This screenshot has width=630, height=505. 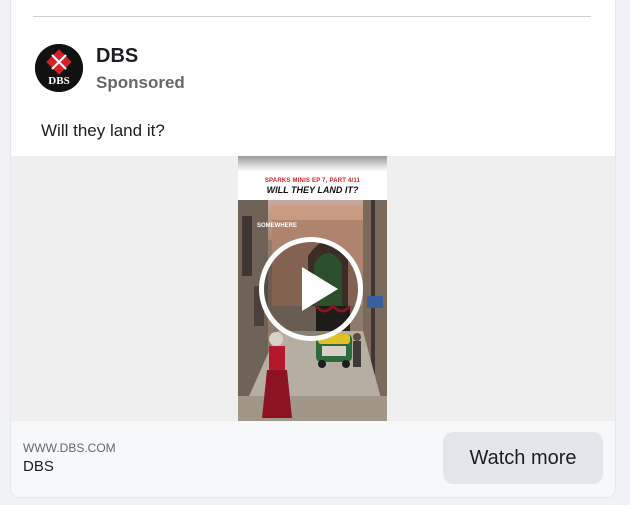 I want to click on watch-more-button: Watch more, so click(x=523, y=458).